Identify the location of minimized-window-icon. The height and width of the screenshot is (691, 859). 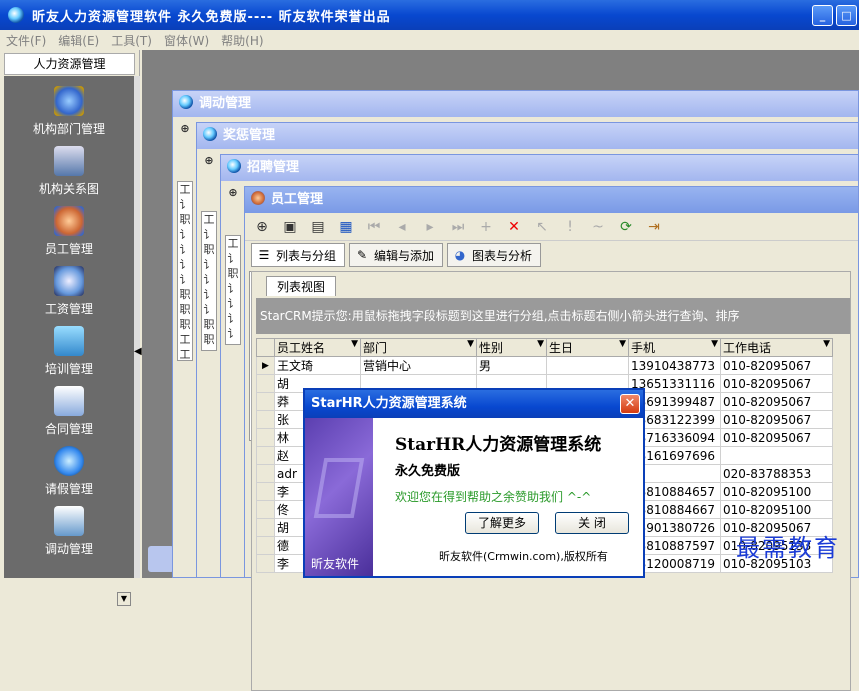
(161, 559).